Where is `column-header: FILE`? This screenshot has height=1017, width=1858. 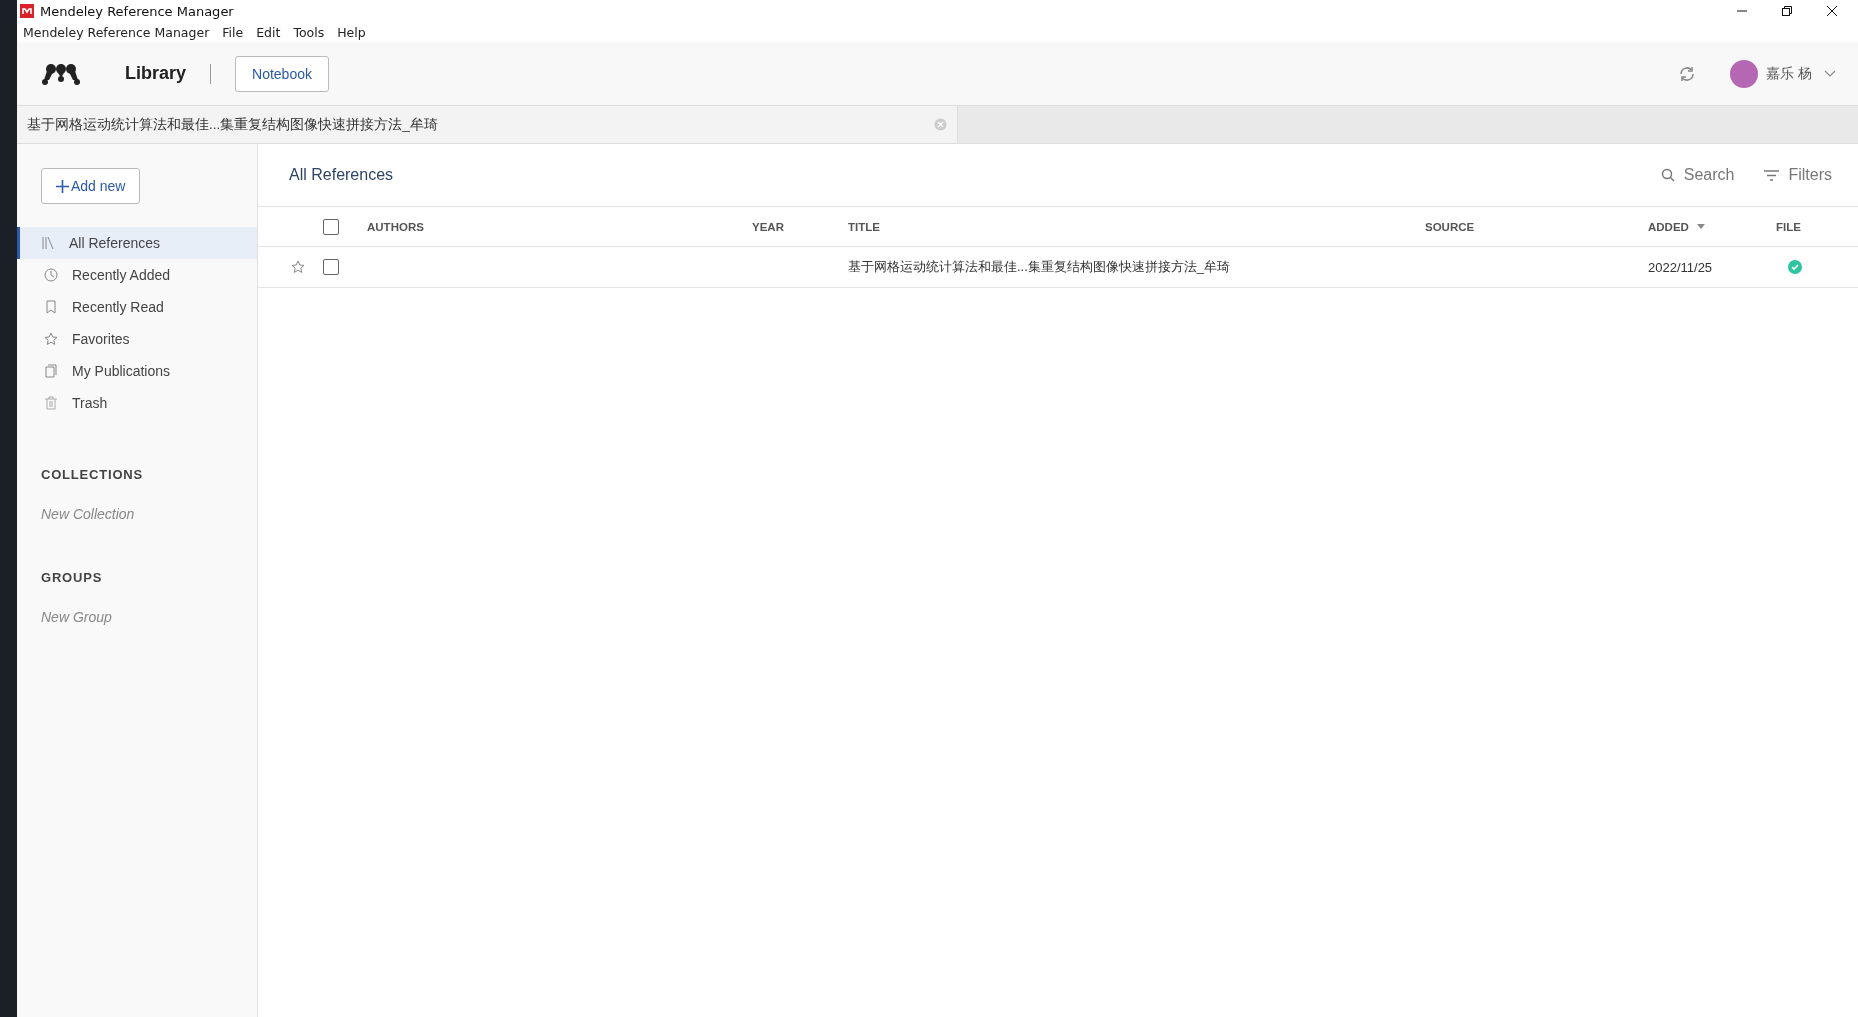
column-header: FILE is located at coordinates (1788, 226).